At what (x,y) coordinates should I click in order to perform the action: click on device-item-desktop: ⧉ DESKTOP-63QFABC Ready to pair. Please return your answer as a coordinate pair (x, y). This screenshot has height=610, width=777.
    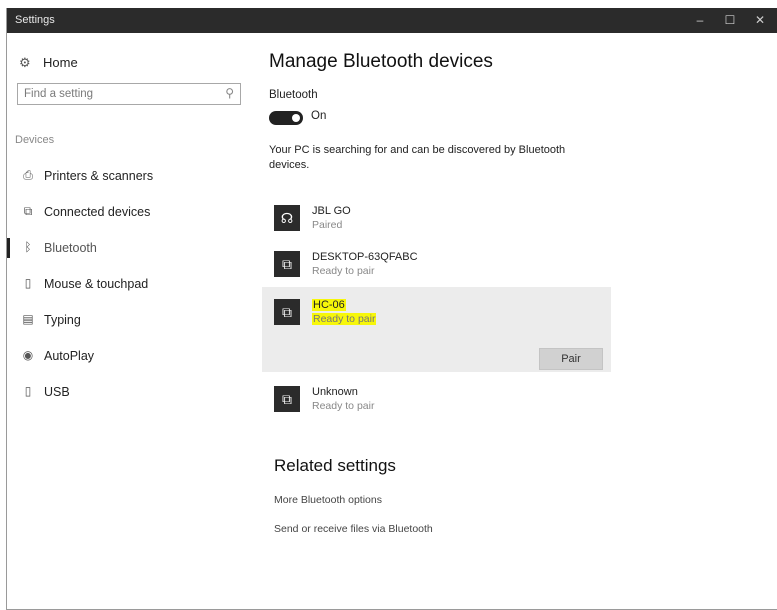
    Looking at the image, I should click on (441, 271).